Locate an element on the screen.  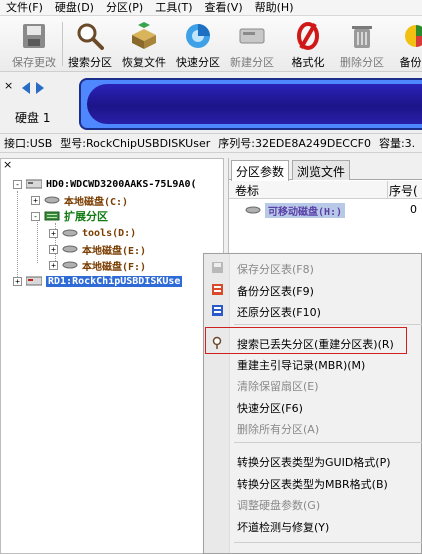
tree-connector is located at coordinates (17, 235).